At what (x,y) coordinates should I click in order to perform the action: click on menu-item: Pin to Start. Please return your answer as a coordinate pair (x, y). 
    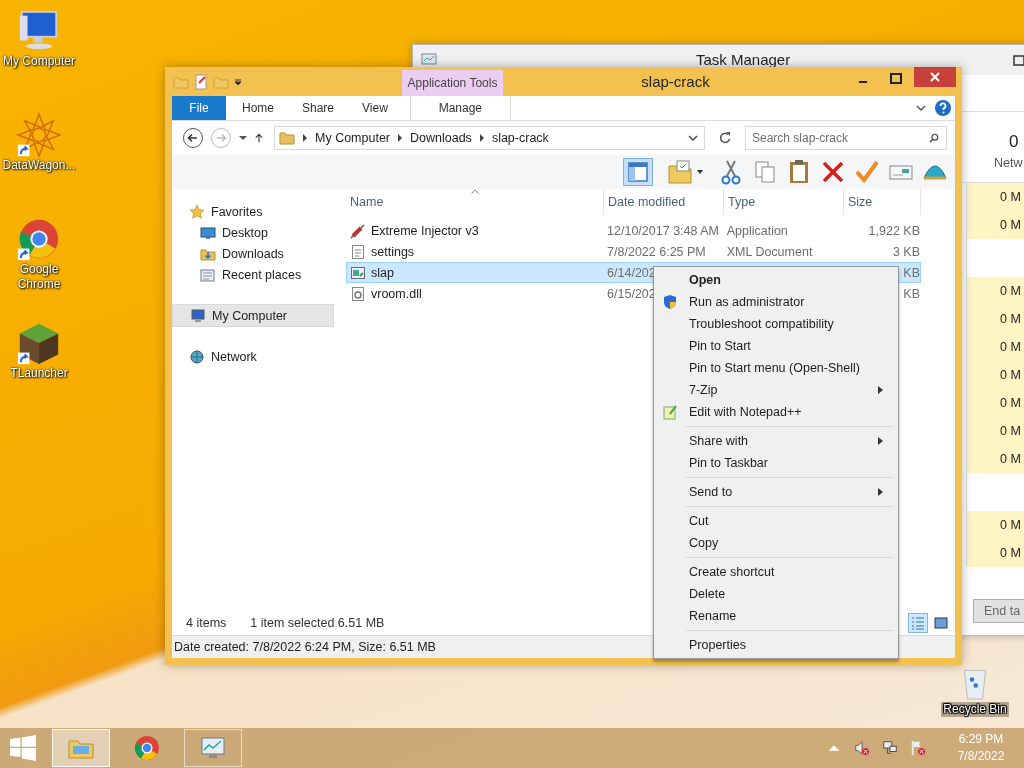
    Looking at the image, I should click on (776, 346).